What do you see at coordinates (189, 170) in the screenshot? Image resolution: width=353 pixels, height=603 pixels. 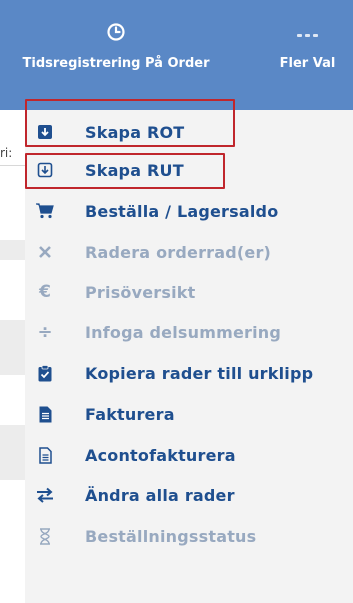 I see `menu-item-skapa-rut: Skapa RUT` at bounding box center [189, 170].